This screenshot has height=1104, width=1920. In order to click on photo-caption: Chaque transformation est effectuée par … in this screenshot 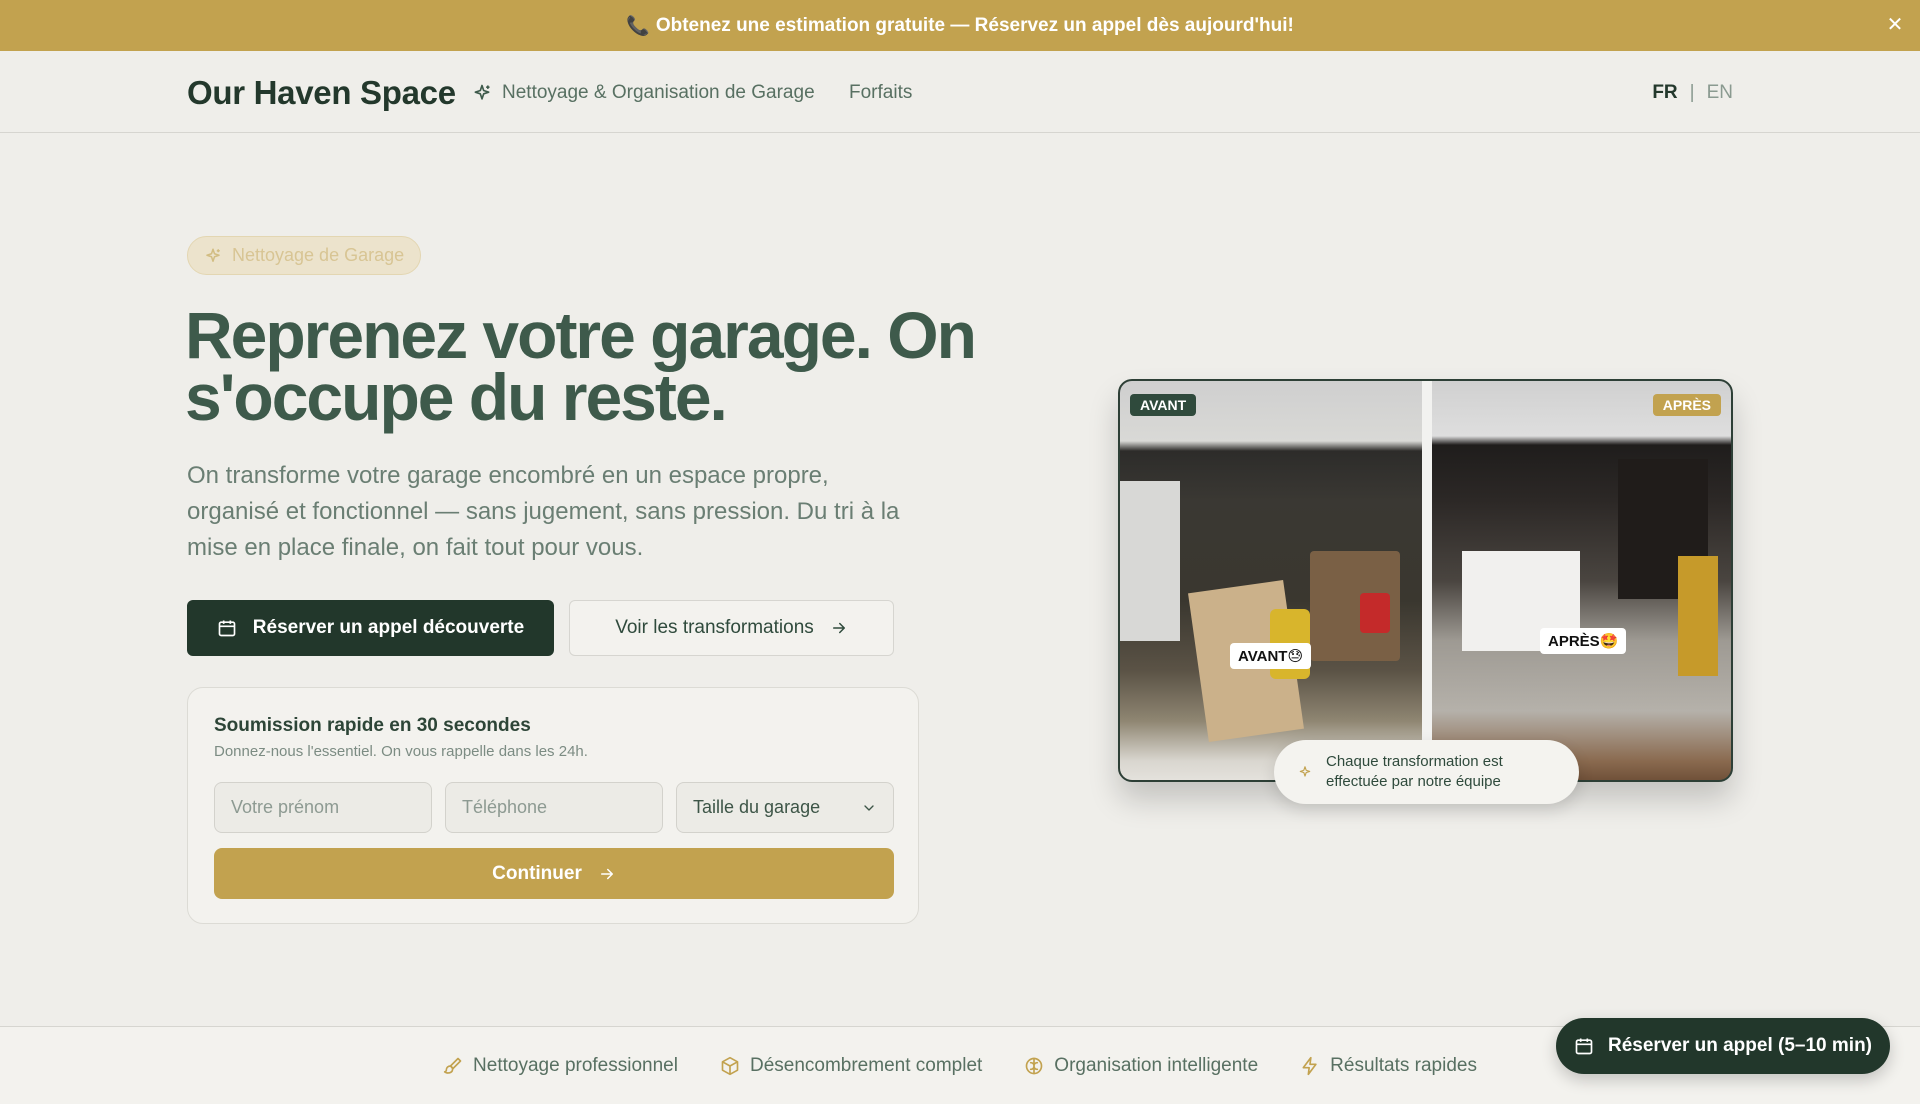, I will do `click(1426, 772)`.